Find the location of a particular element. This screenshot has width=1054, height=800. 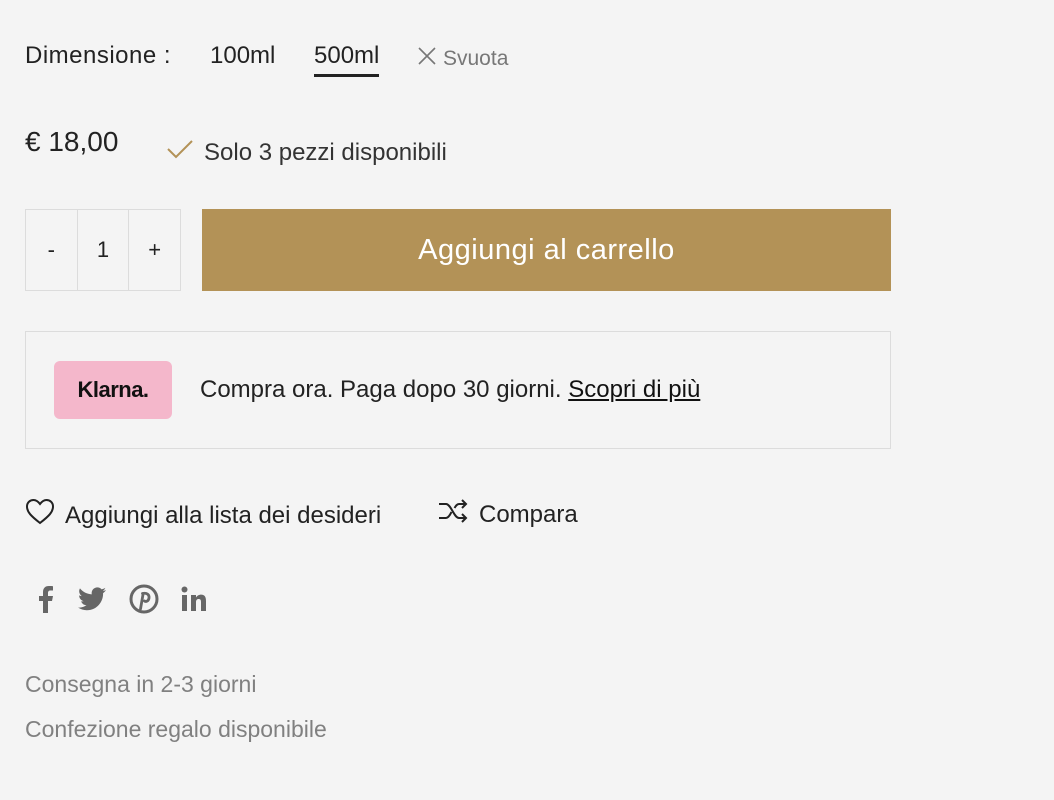

clear-size-label: Svuota is located at coordinates (476, 58).